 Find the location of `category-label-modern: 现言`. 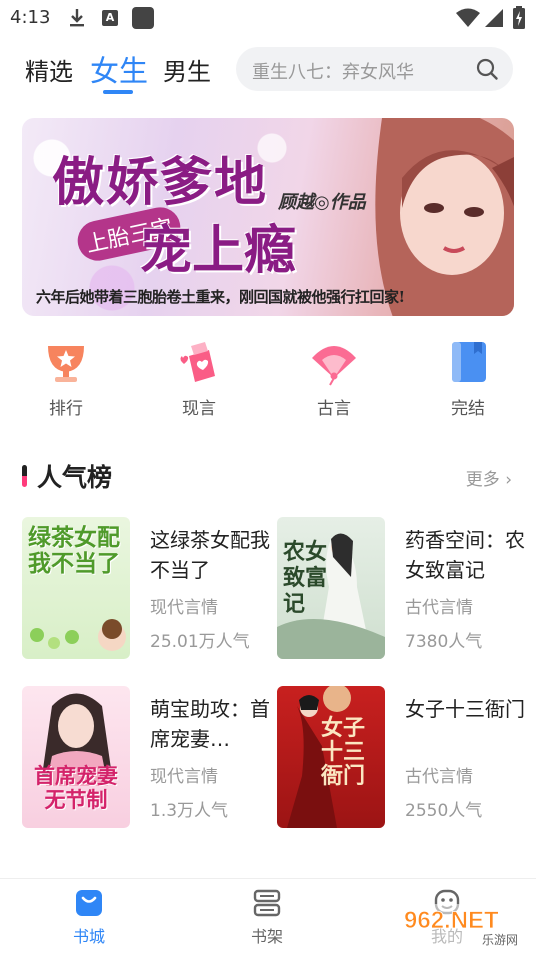

category-label-modern: 现言 is located at coordinates (199, 409).